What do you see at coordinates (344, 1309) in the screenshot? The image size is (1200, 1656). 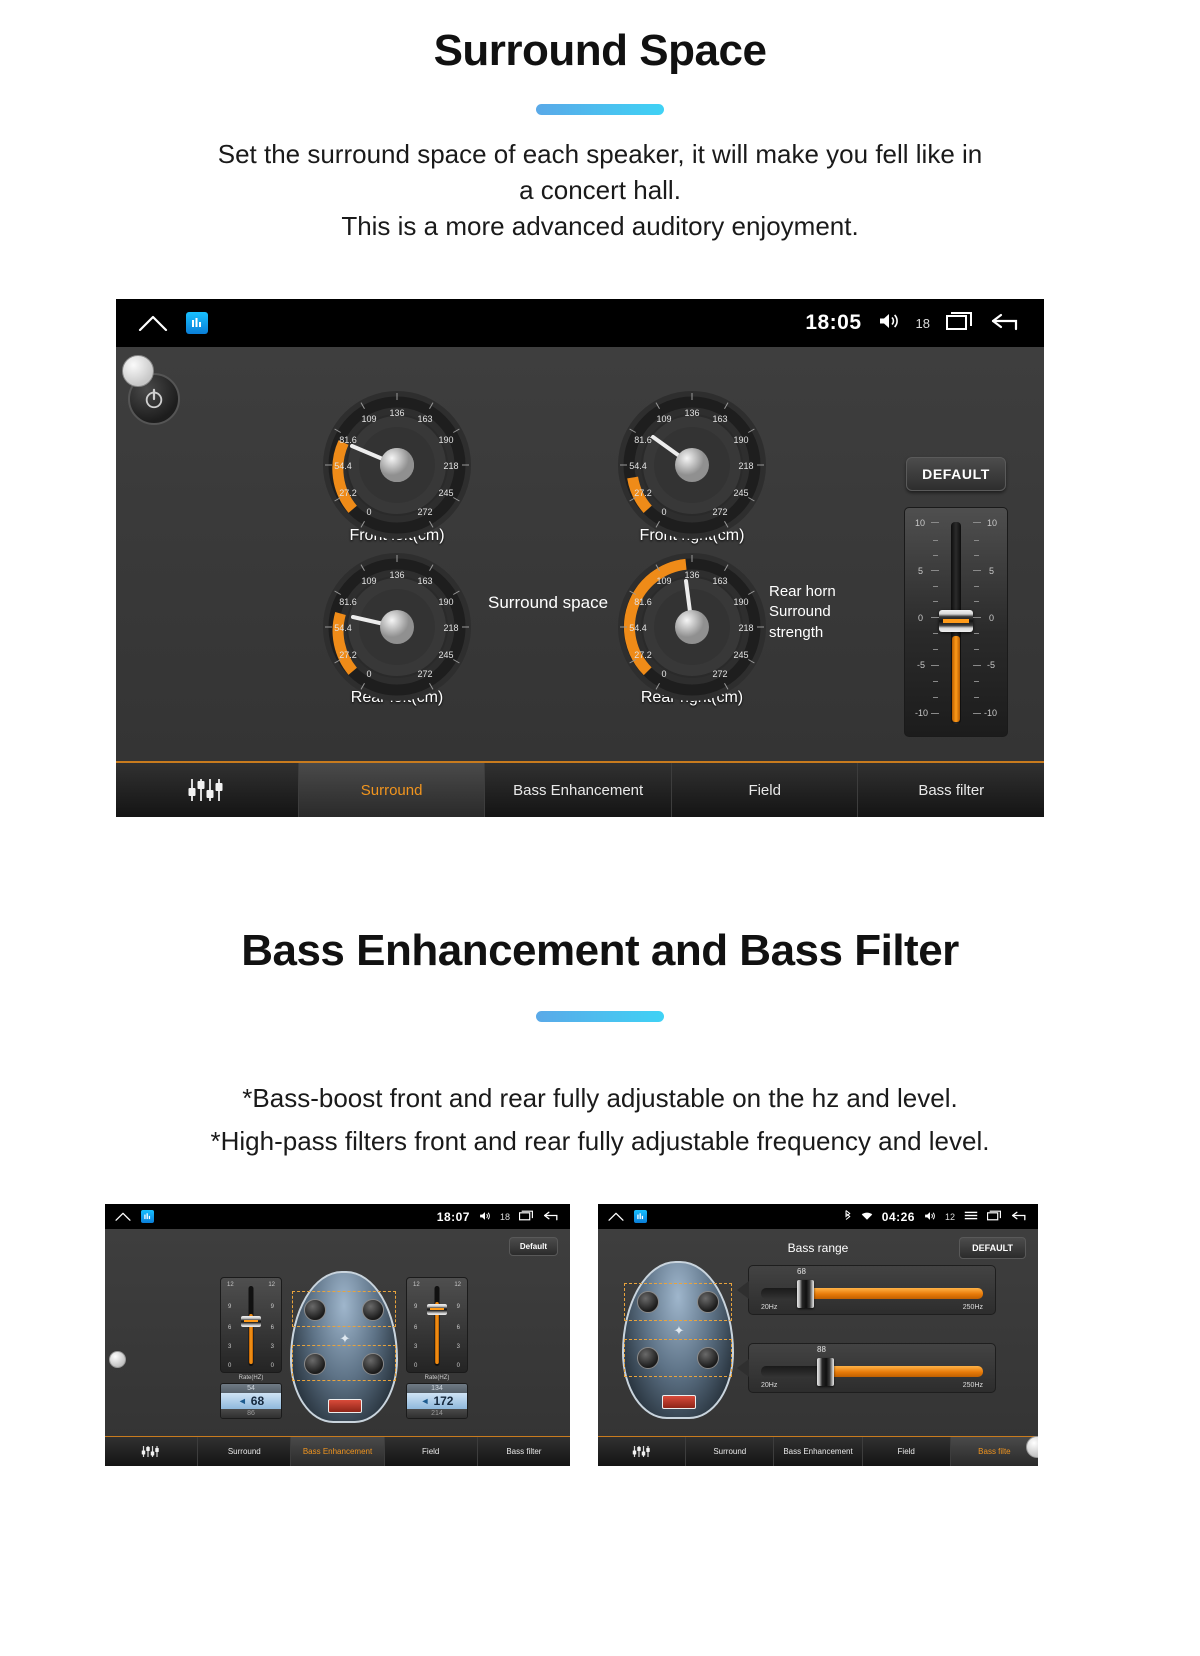 I see `front-speakers-highlight` at bounding box center [344, 1309].